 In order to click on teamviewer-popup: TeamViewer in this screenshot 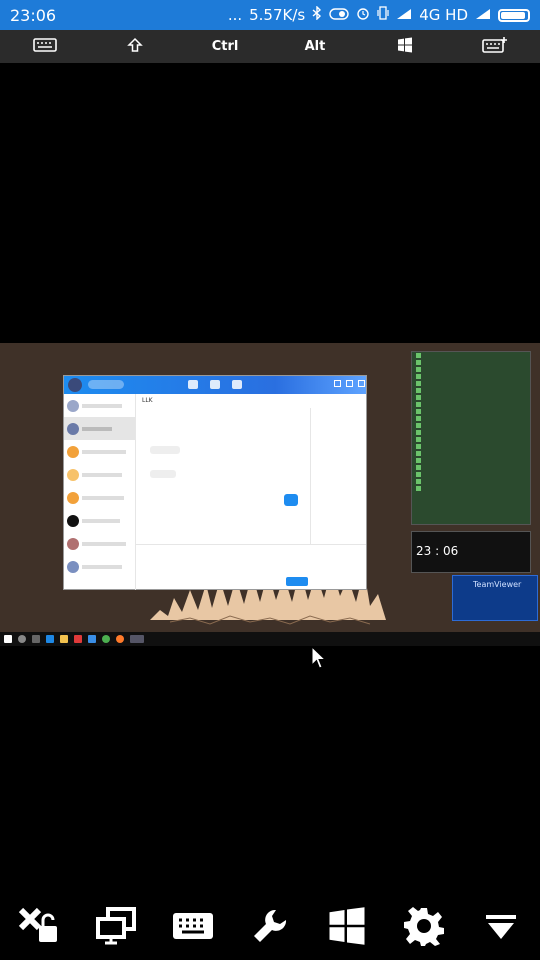, I will do `click(495, 598)`.